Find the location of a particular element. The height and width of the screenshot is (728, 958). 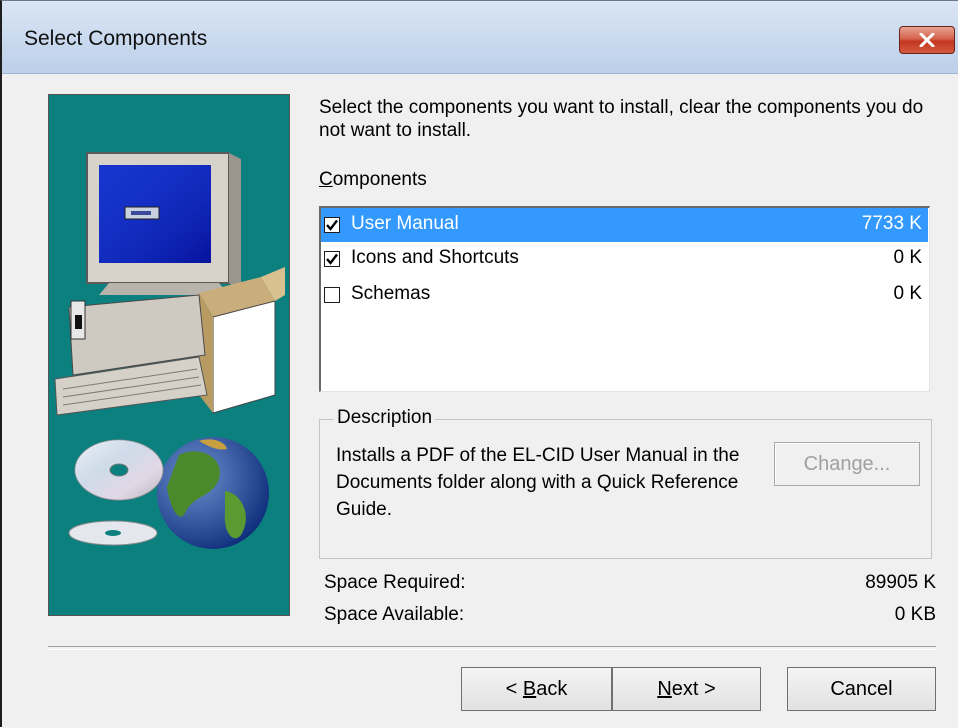

next-button: Next > is located at coordinates (686, 689).